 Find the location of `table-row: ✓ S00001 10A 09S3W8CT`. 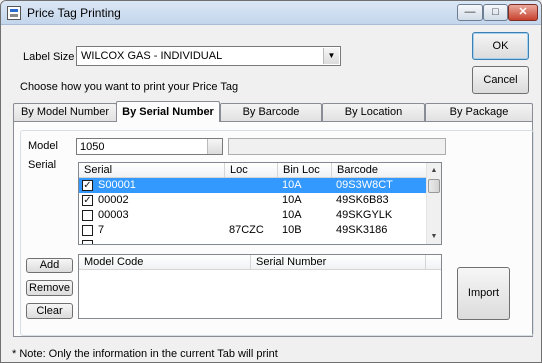

table-row: ✓ S00001 10A 09S3W8CT is located at coordinates (253, 185).